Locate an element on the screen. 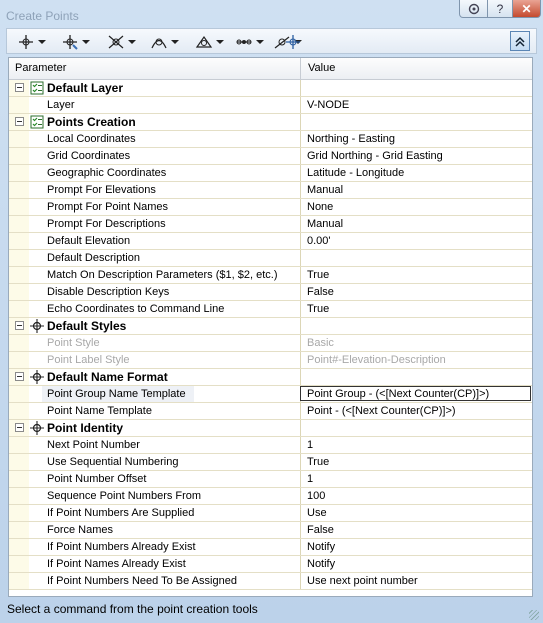 The width and height of the screenshot is (543, 623). resize-grip-icon is located at coordinates (534, 615).